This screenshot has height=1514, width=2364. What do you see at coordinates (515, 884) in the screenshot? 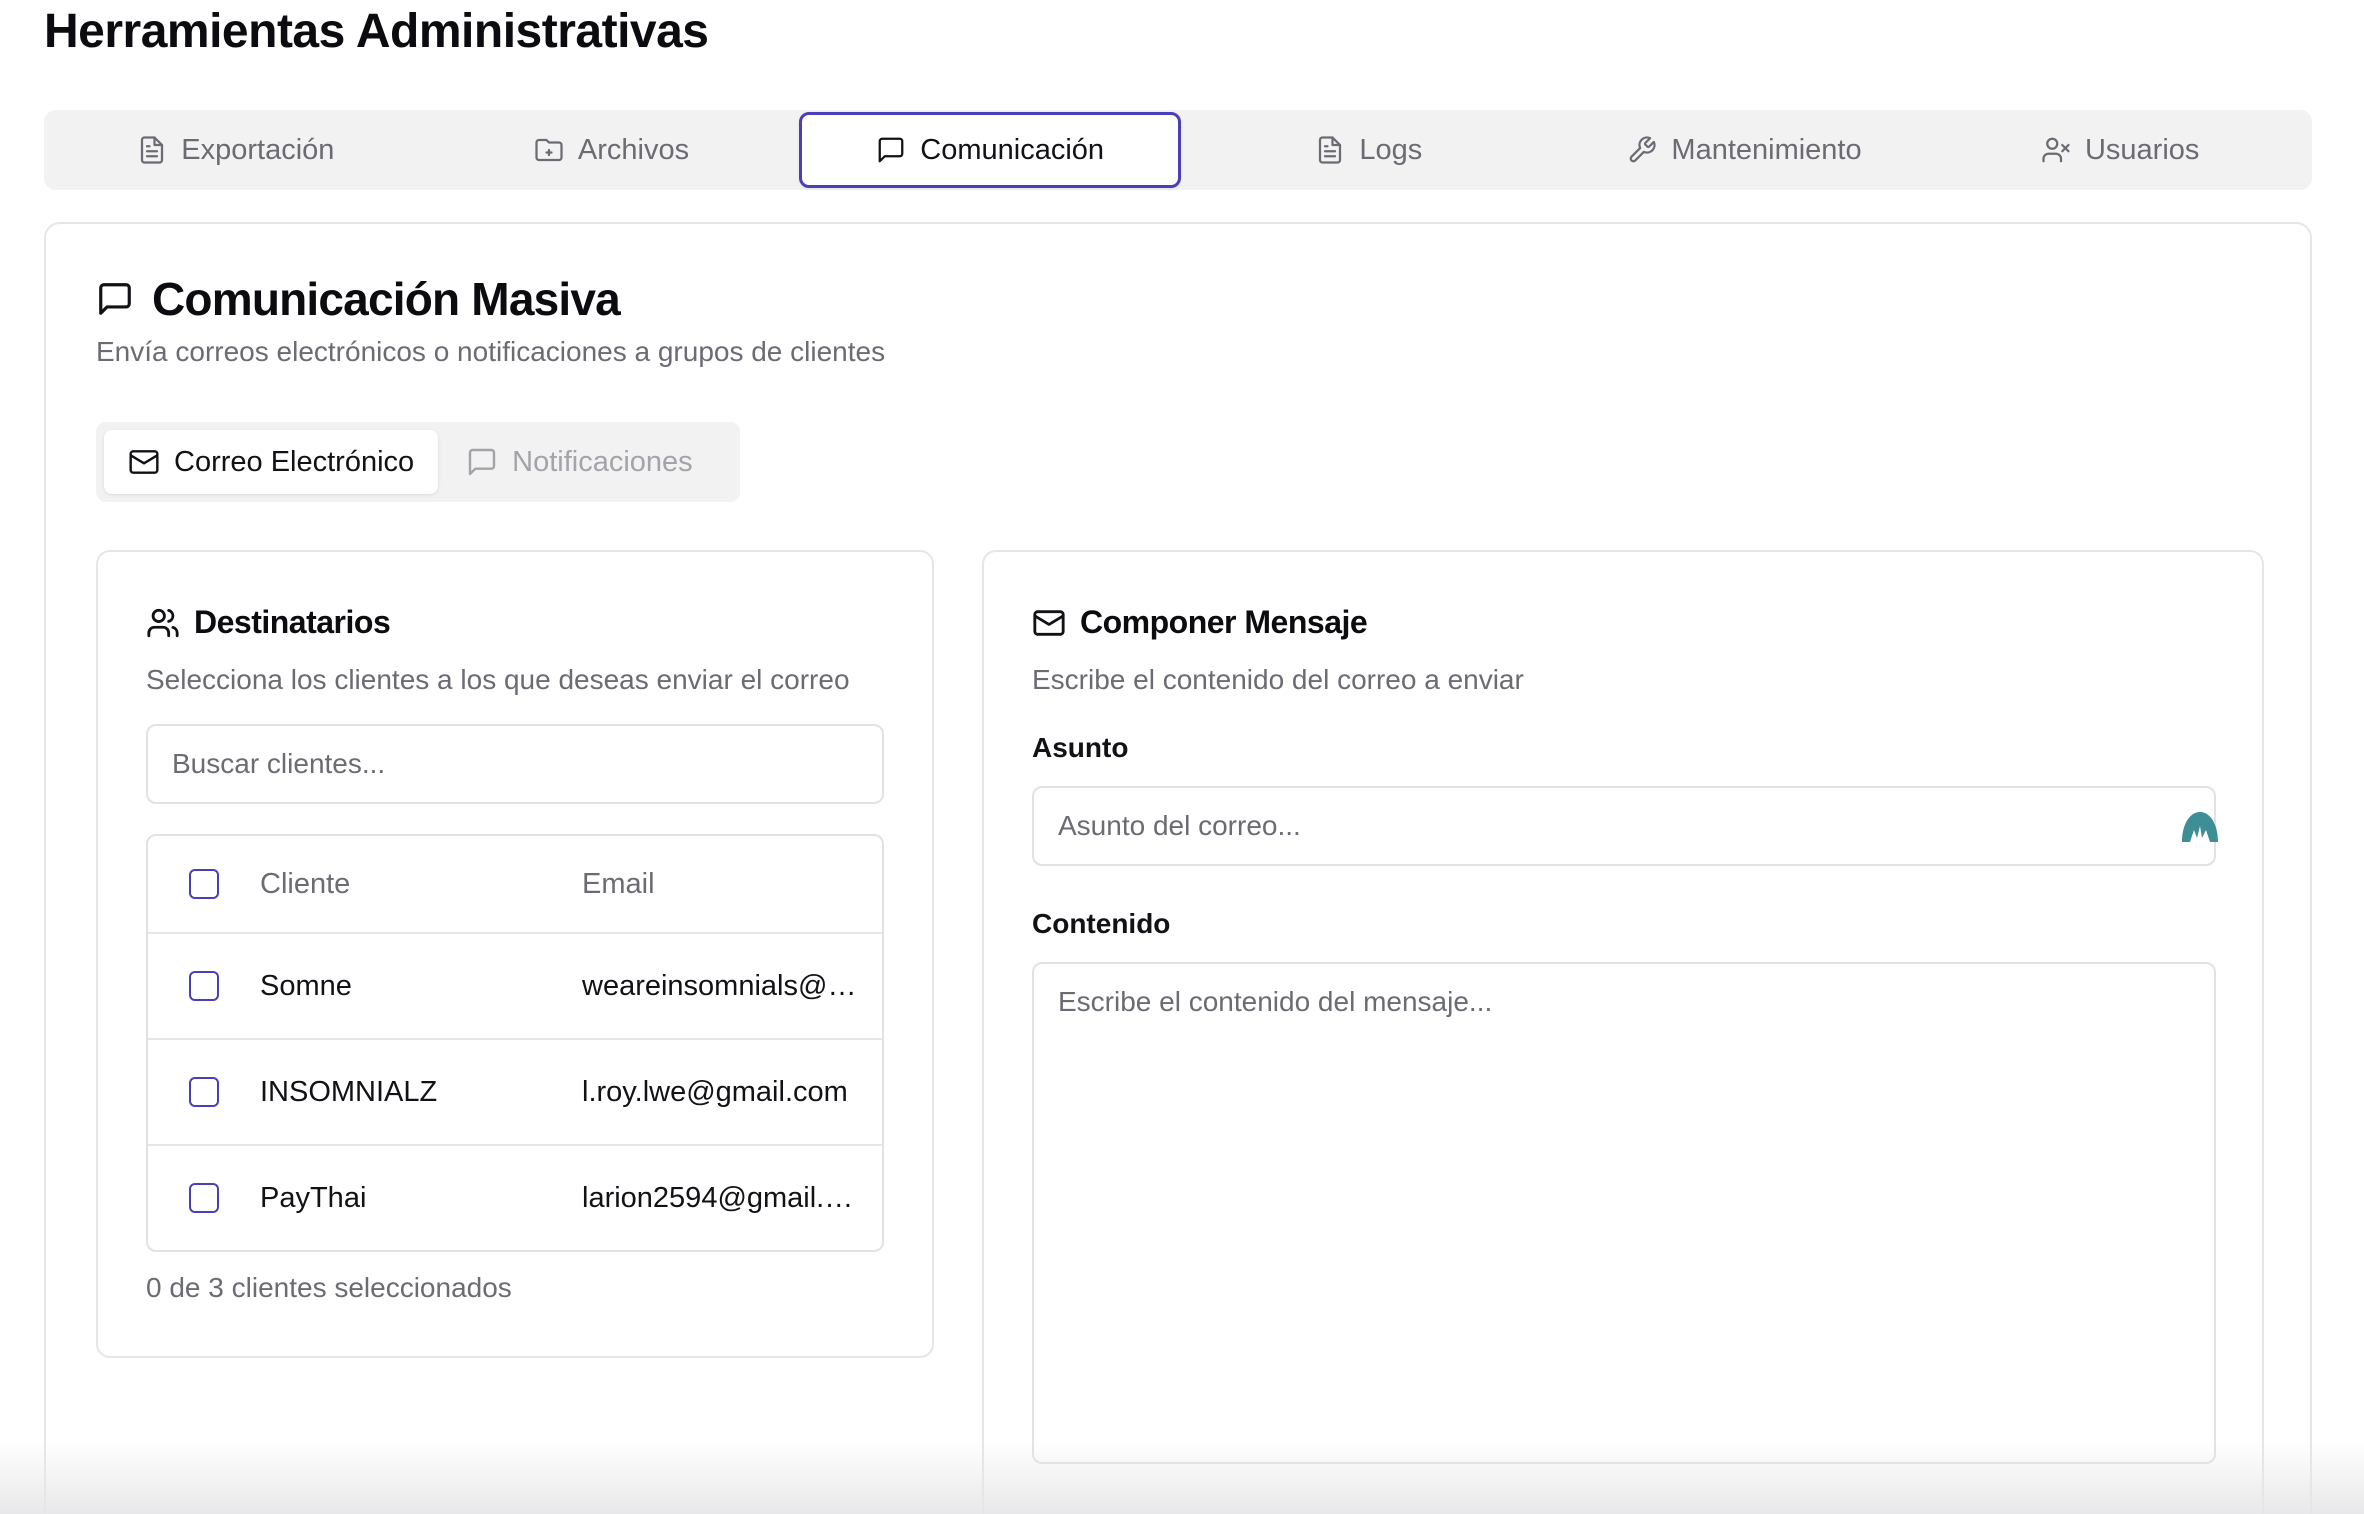
I see `table-header-row: Cliente Email` at bounding box center [515, 884].